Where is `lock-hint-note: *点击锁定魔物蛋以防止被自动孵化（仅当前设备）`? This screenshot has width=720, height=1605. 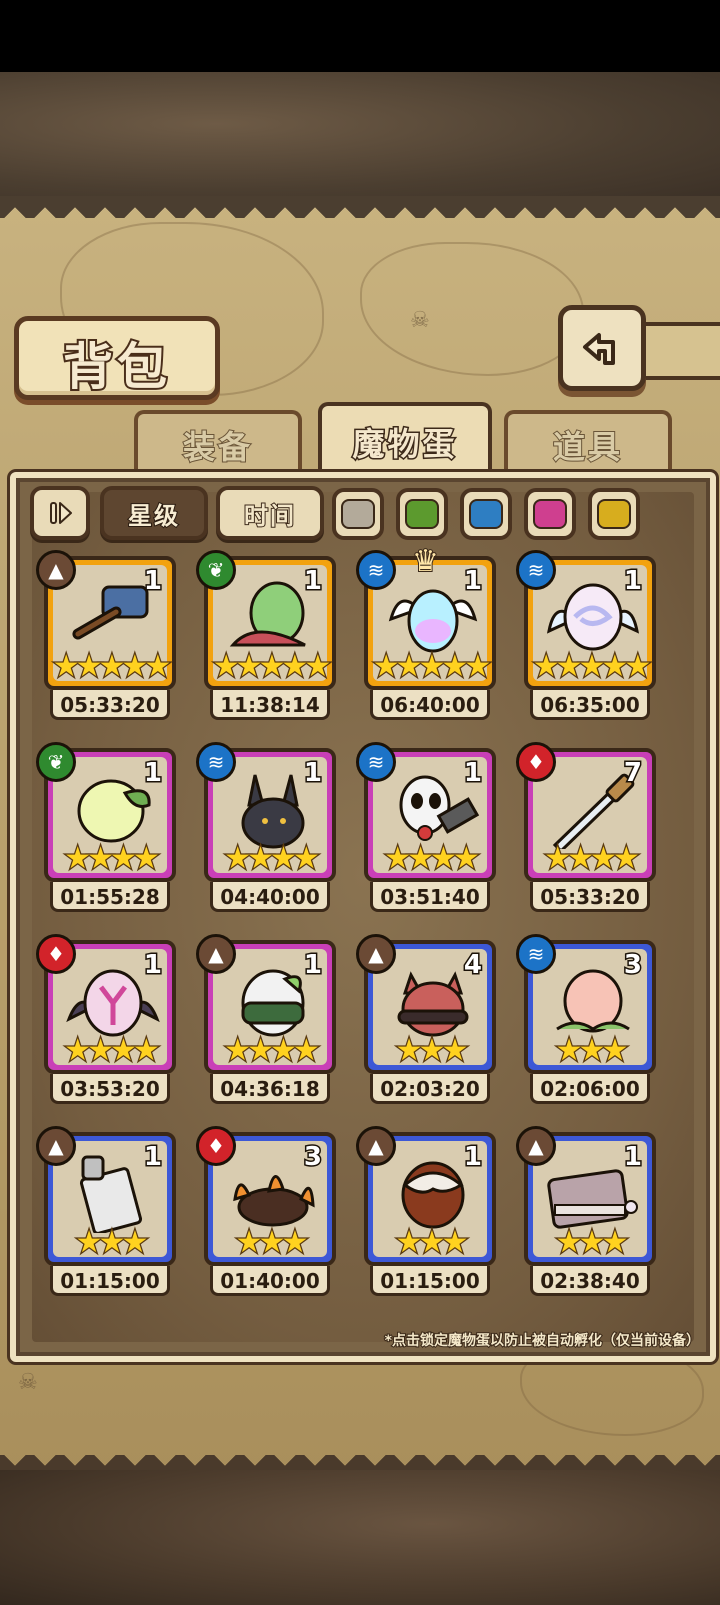
lock-hint-note: *点击锁定魔物蛋以防止被自动孵化（仅当前设备） is located at coordinates (542, 1341).